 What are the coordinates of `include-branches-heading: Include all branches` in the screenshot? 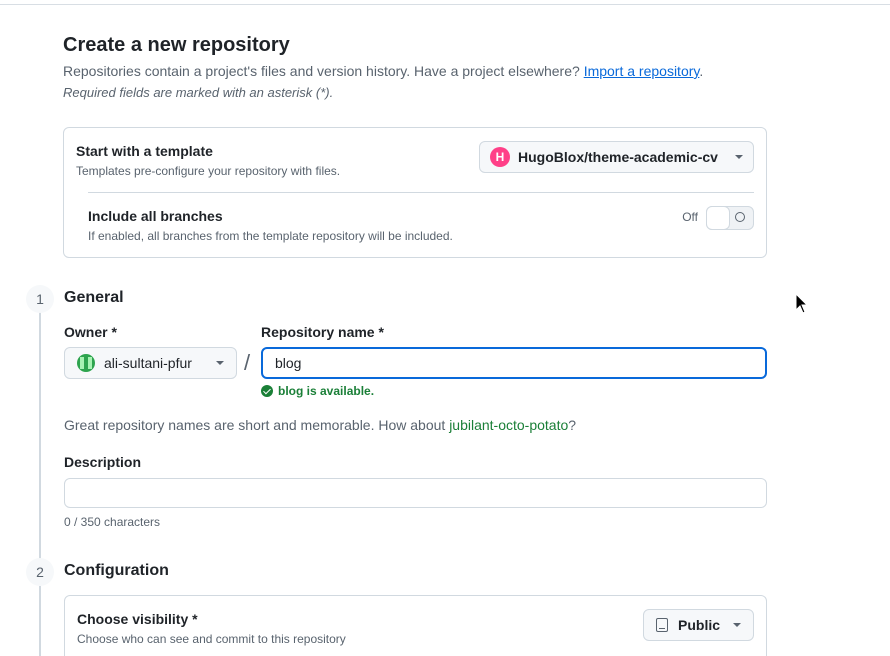 It's located at (155, 216).